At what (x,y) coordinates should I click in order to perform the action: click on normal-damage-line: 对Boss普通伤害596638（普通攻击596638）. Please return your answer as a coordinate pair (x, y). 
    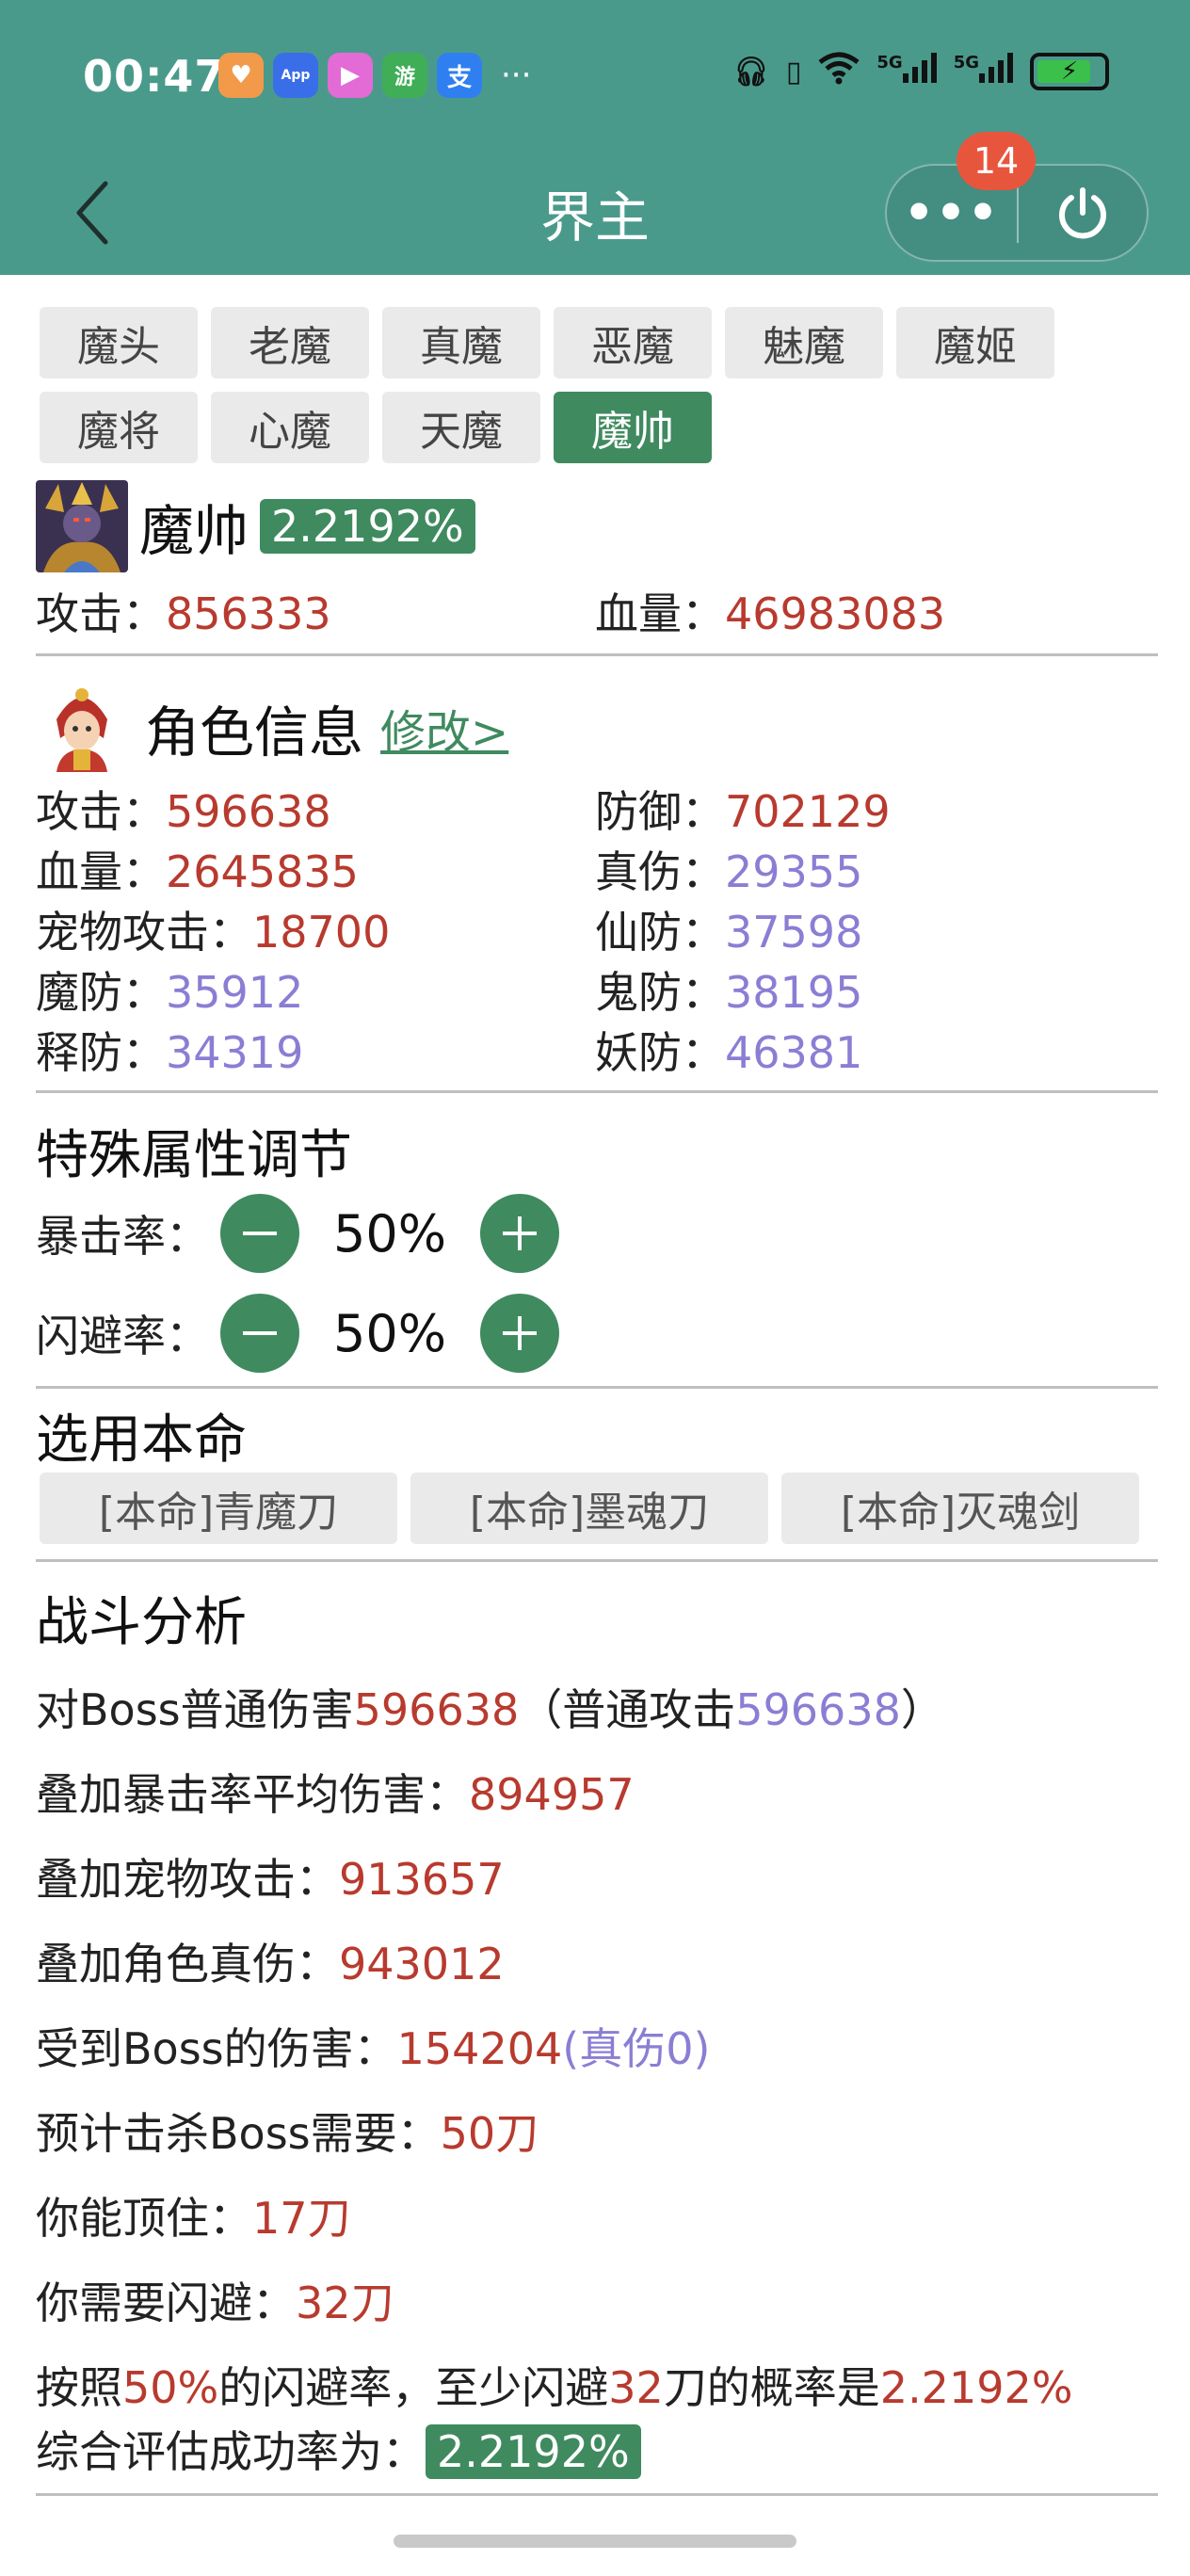
    Looking at the image, I should click on (490, 1709).